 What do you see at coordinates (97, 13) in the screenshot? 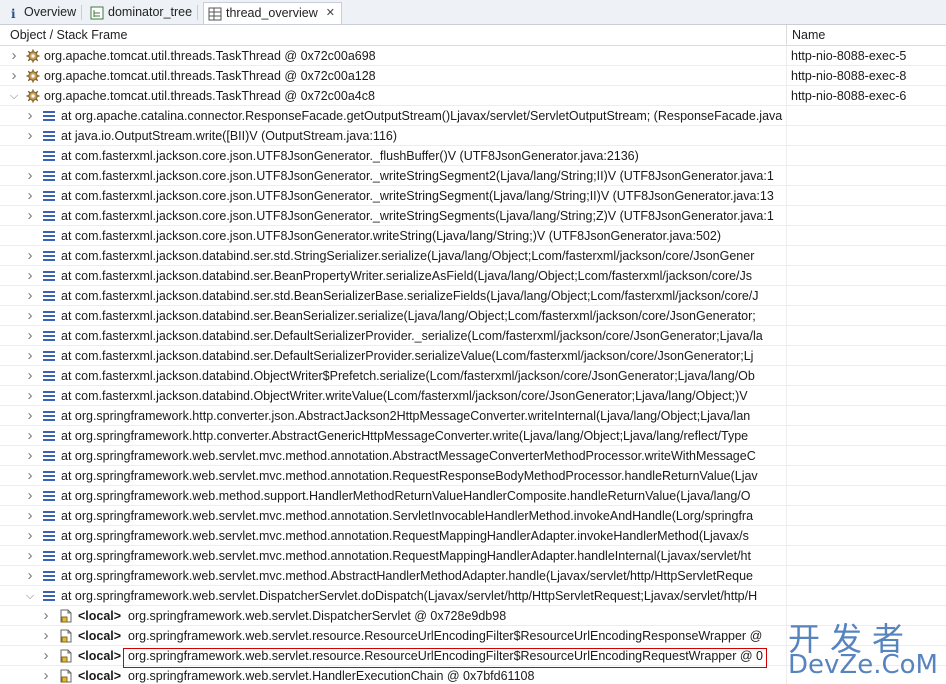
I see `tree-table-icon` at bounding box center [97, 13].